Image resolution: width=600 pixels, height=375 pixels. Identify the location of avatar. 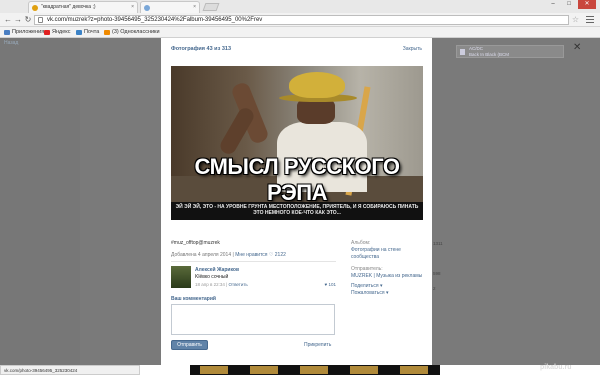
(181, 277).